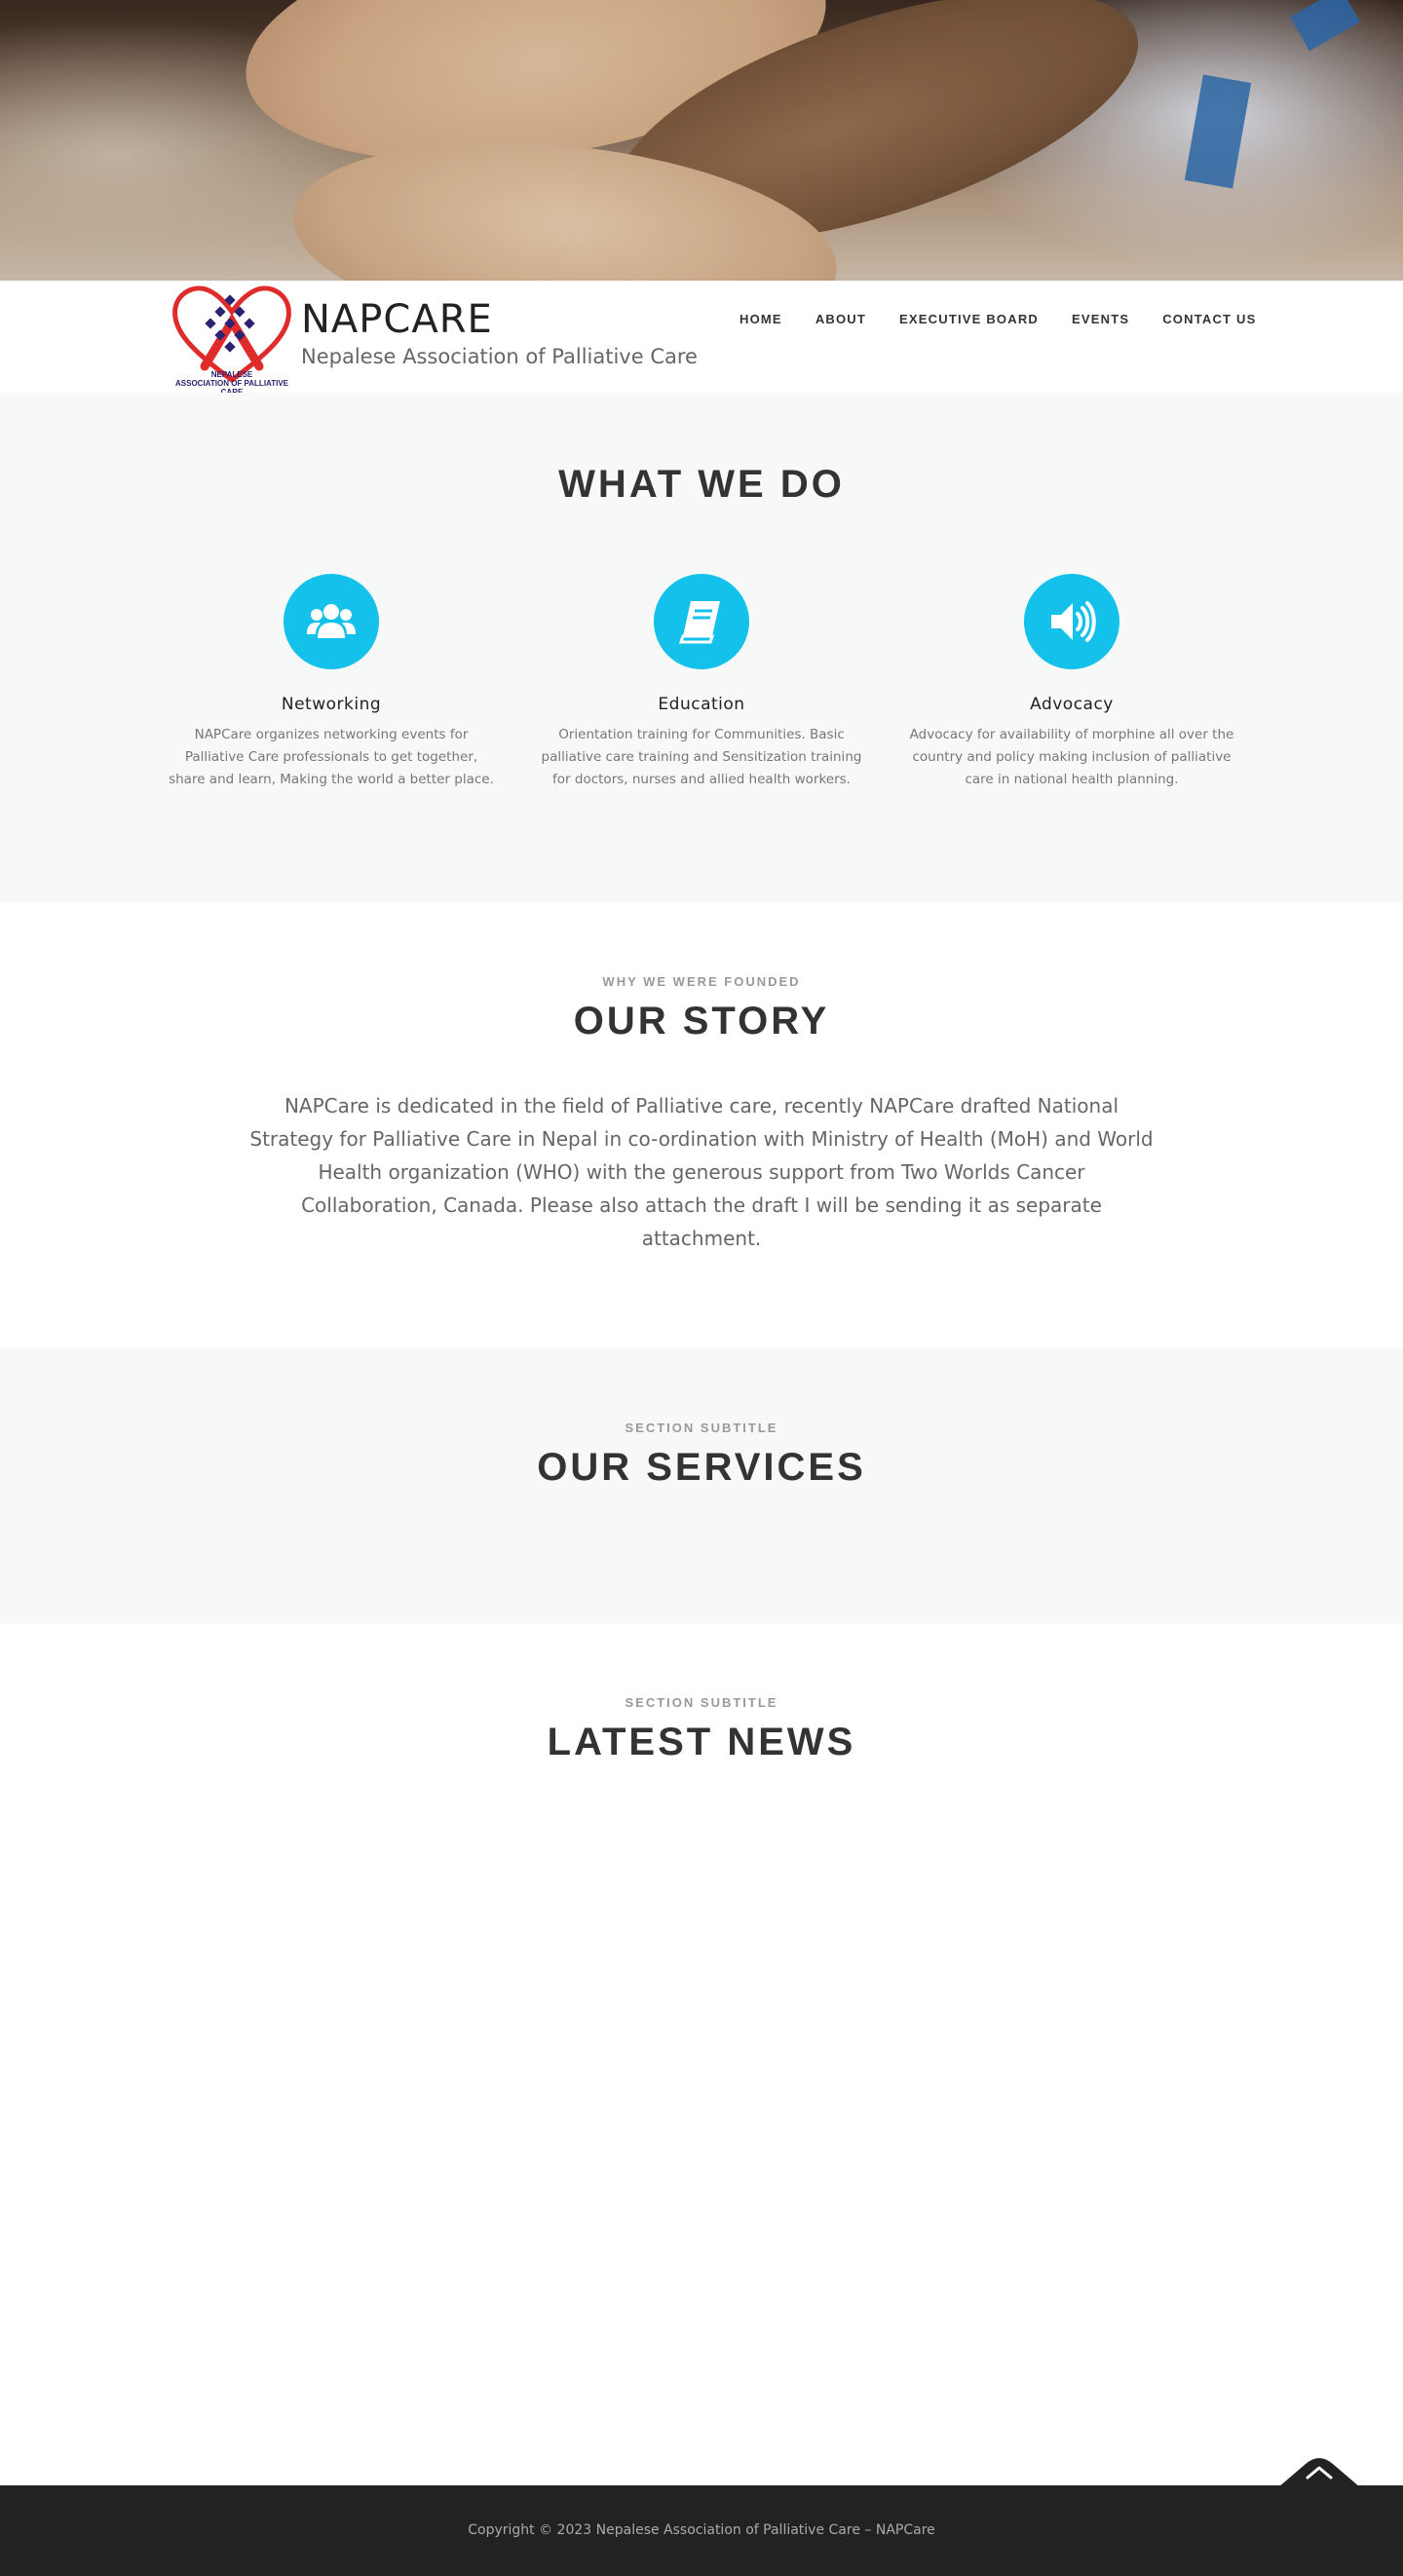  I want to click on section-title: LATEST NEWS, so click(701, 1742).